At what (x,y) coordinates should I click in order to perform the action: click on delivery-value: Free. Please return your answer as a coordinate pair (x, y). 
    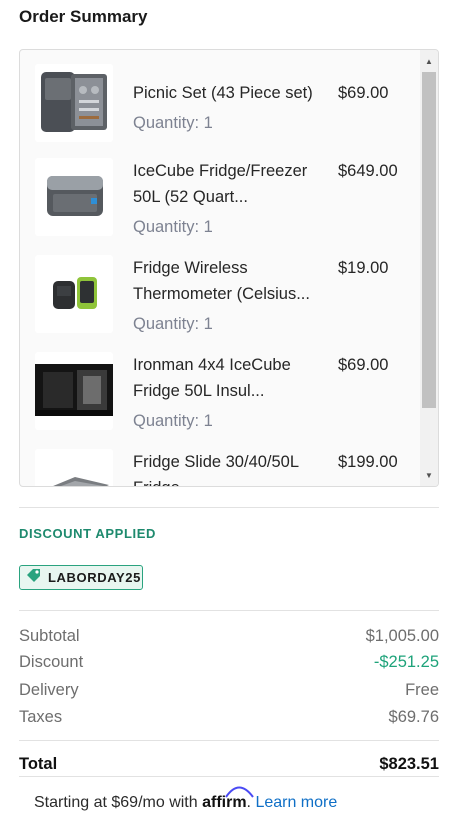
    Looking at the image, I should click on (422, 690).